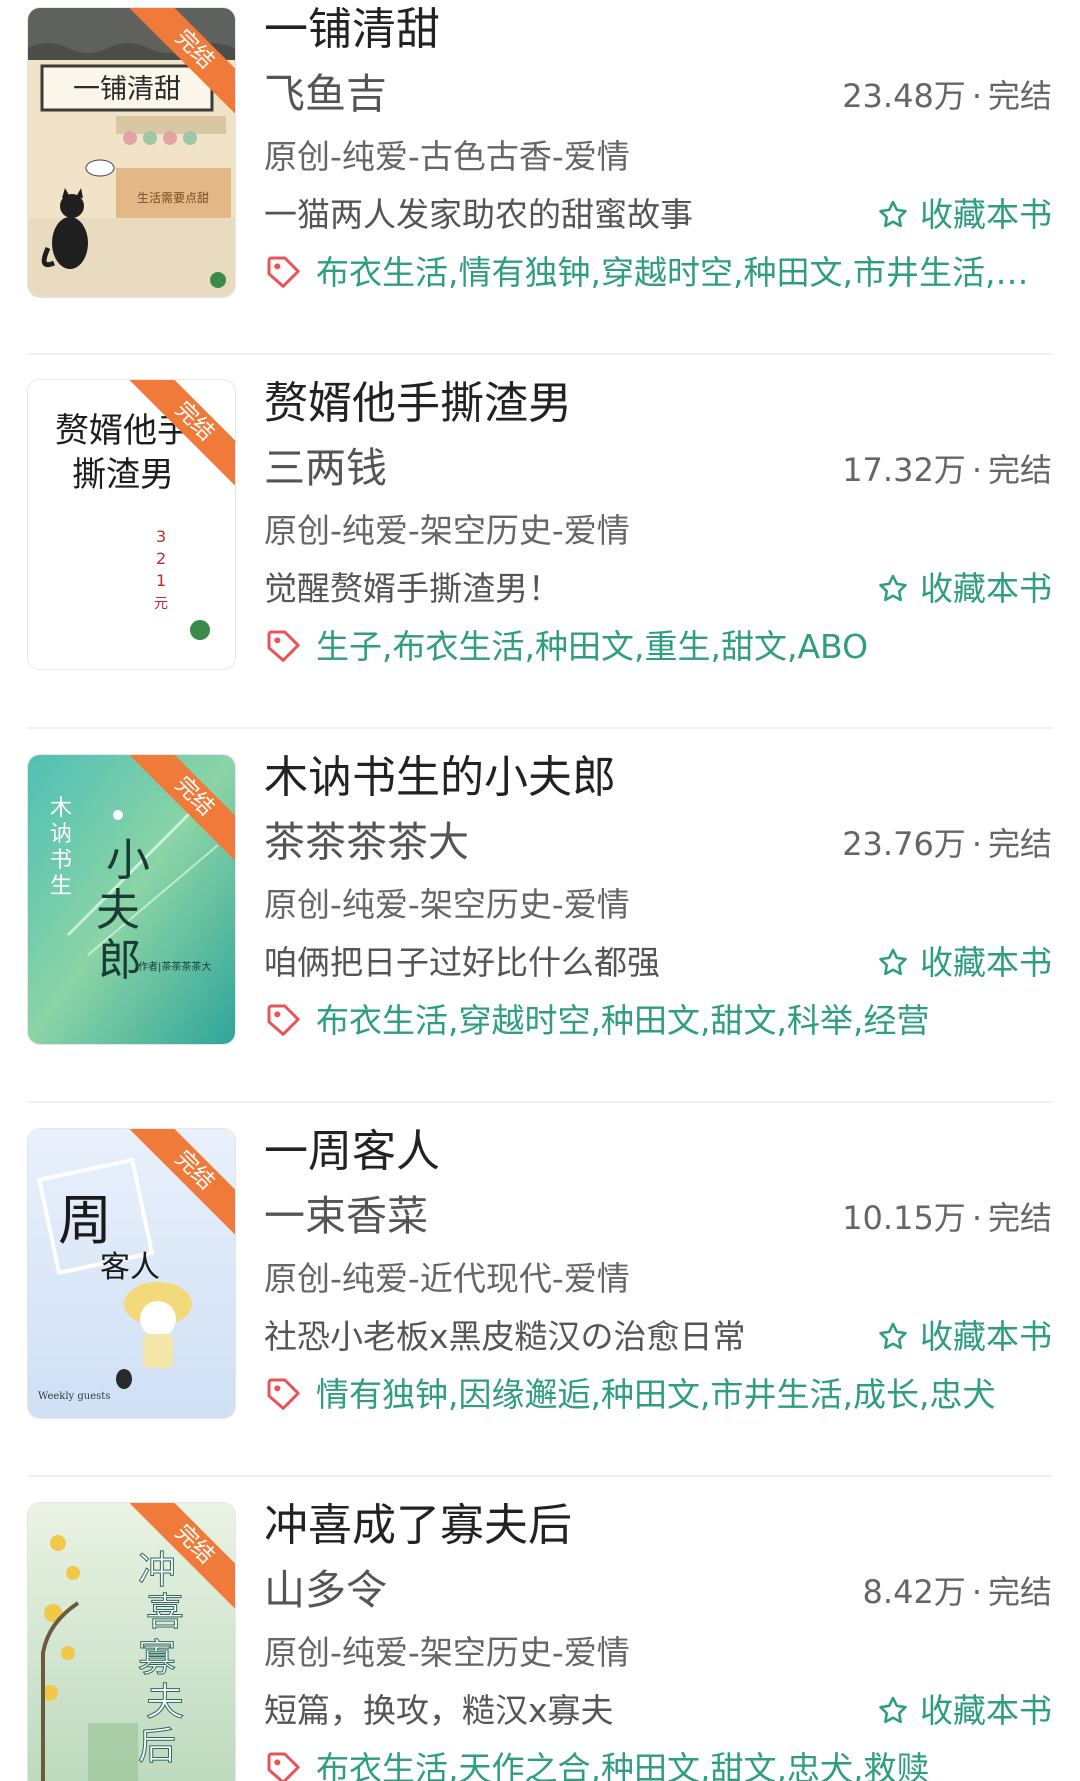  What do you see at coordinates (61, 886) in the screenshot?
I see `svg-text: 生` at bounding box center [61, 886].